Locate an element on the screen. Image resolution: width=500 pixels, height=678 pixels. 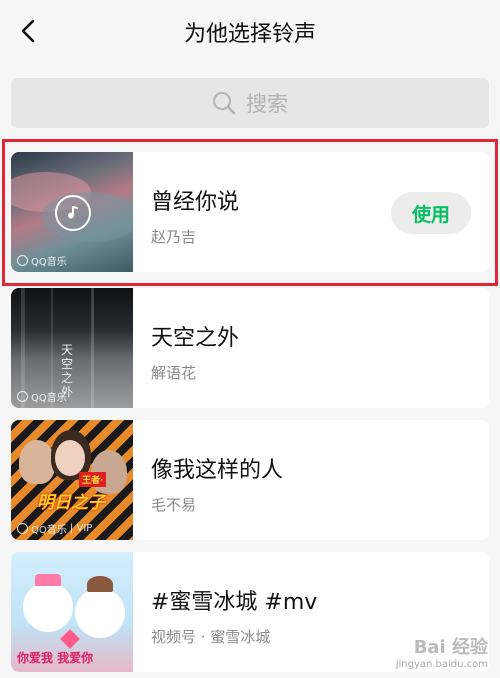
source-label: QQ音乐 is located at coordinates (42, 396).